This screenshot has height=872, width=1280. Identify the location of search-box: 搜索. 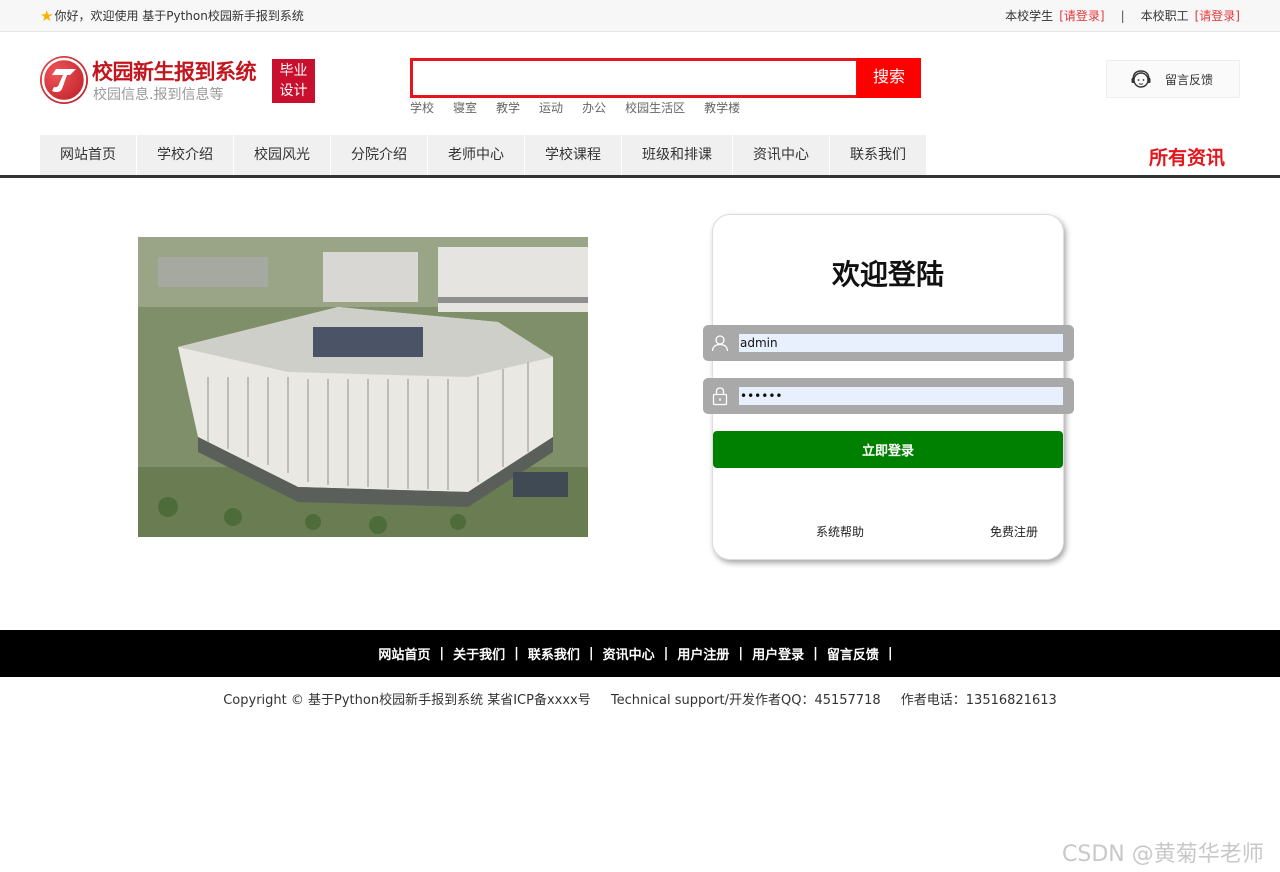
(665, 78).